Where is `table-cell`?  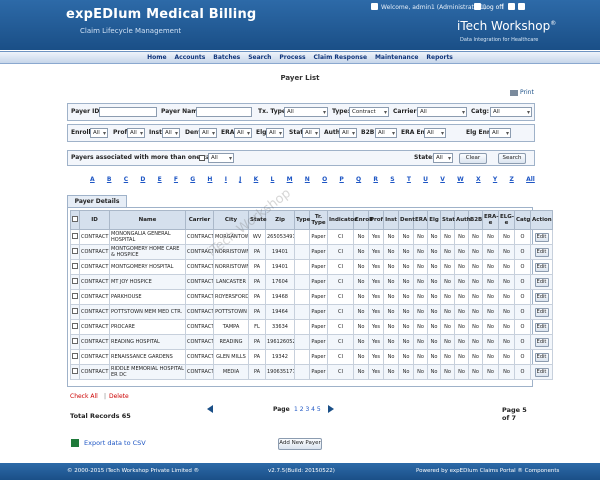
table-cell is located at coordinates (302, 237).